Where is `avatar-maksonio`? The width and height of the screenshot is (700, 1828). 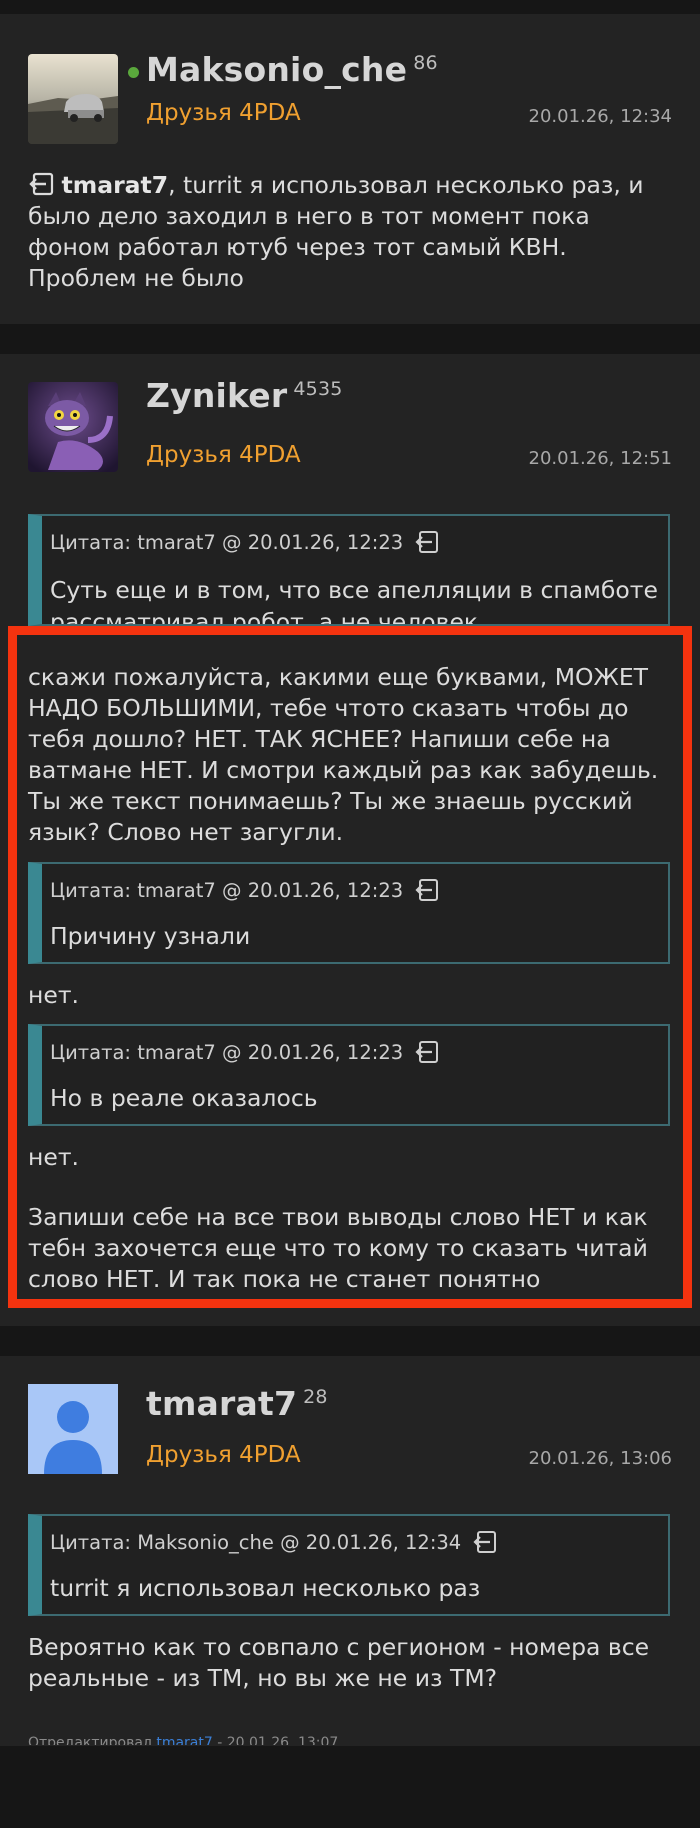 avatar-maksonio is located at coordinates (73, 99).